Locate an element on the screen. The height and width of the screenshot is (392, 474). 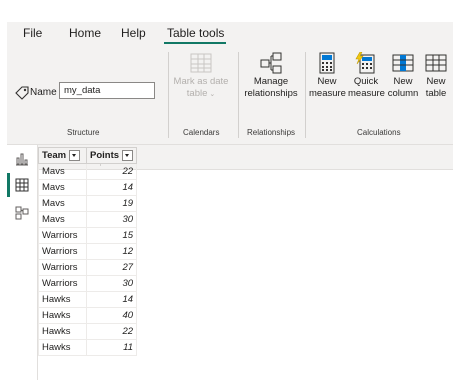
tab-home: Home is located at coordinates (85, 33).